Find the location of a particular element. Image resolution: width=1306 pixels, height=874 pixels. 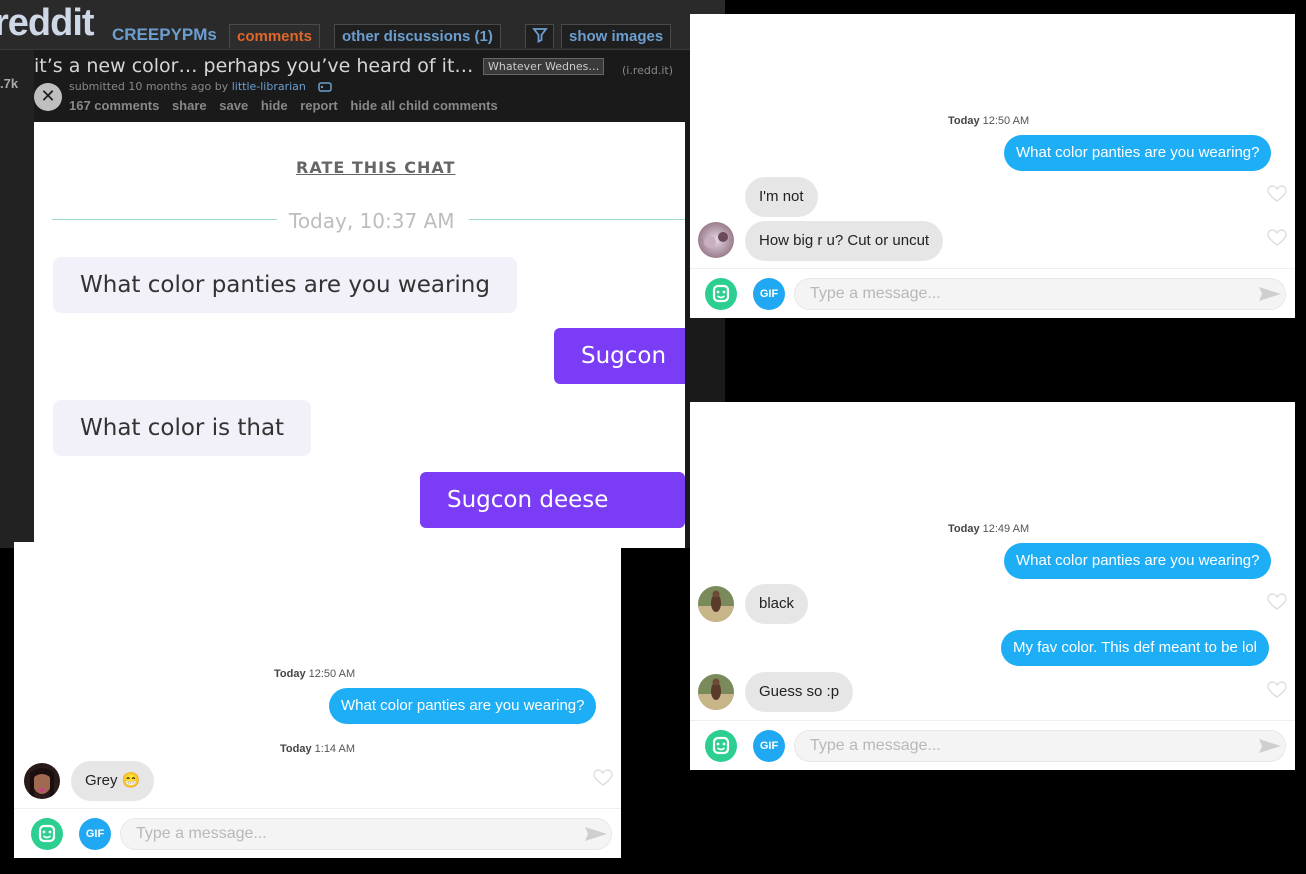

share-link: share is located at coordinates (189, 105).